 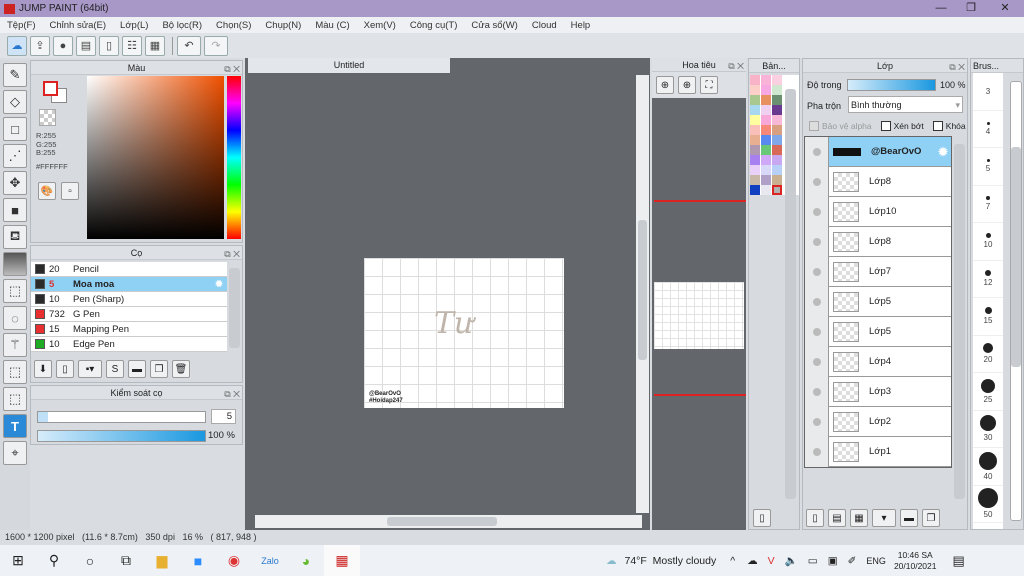 I want to click on menu-item: Bộ lọc(R), so click(x=182, y=25).